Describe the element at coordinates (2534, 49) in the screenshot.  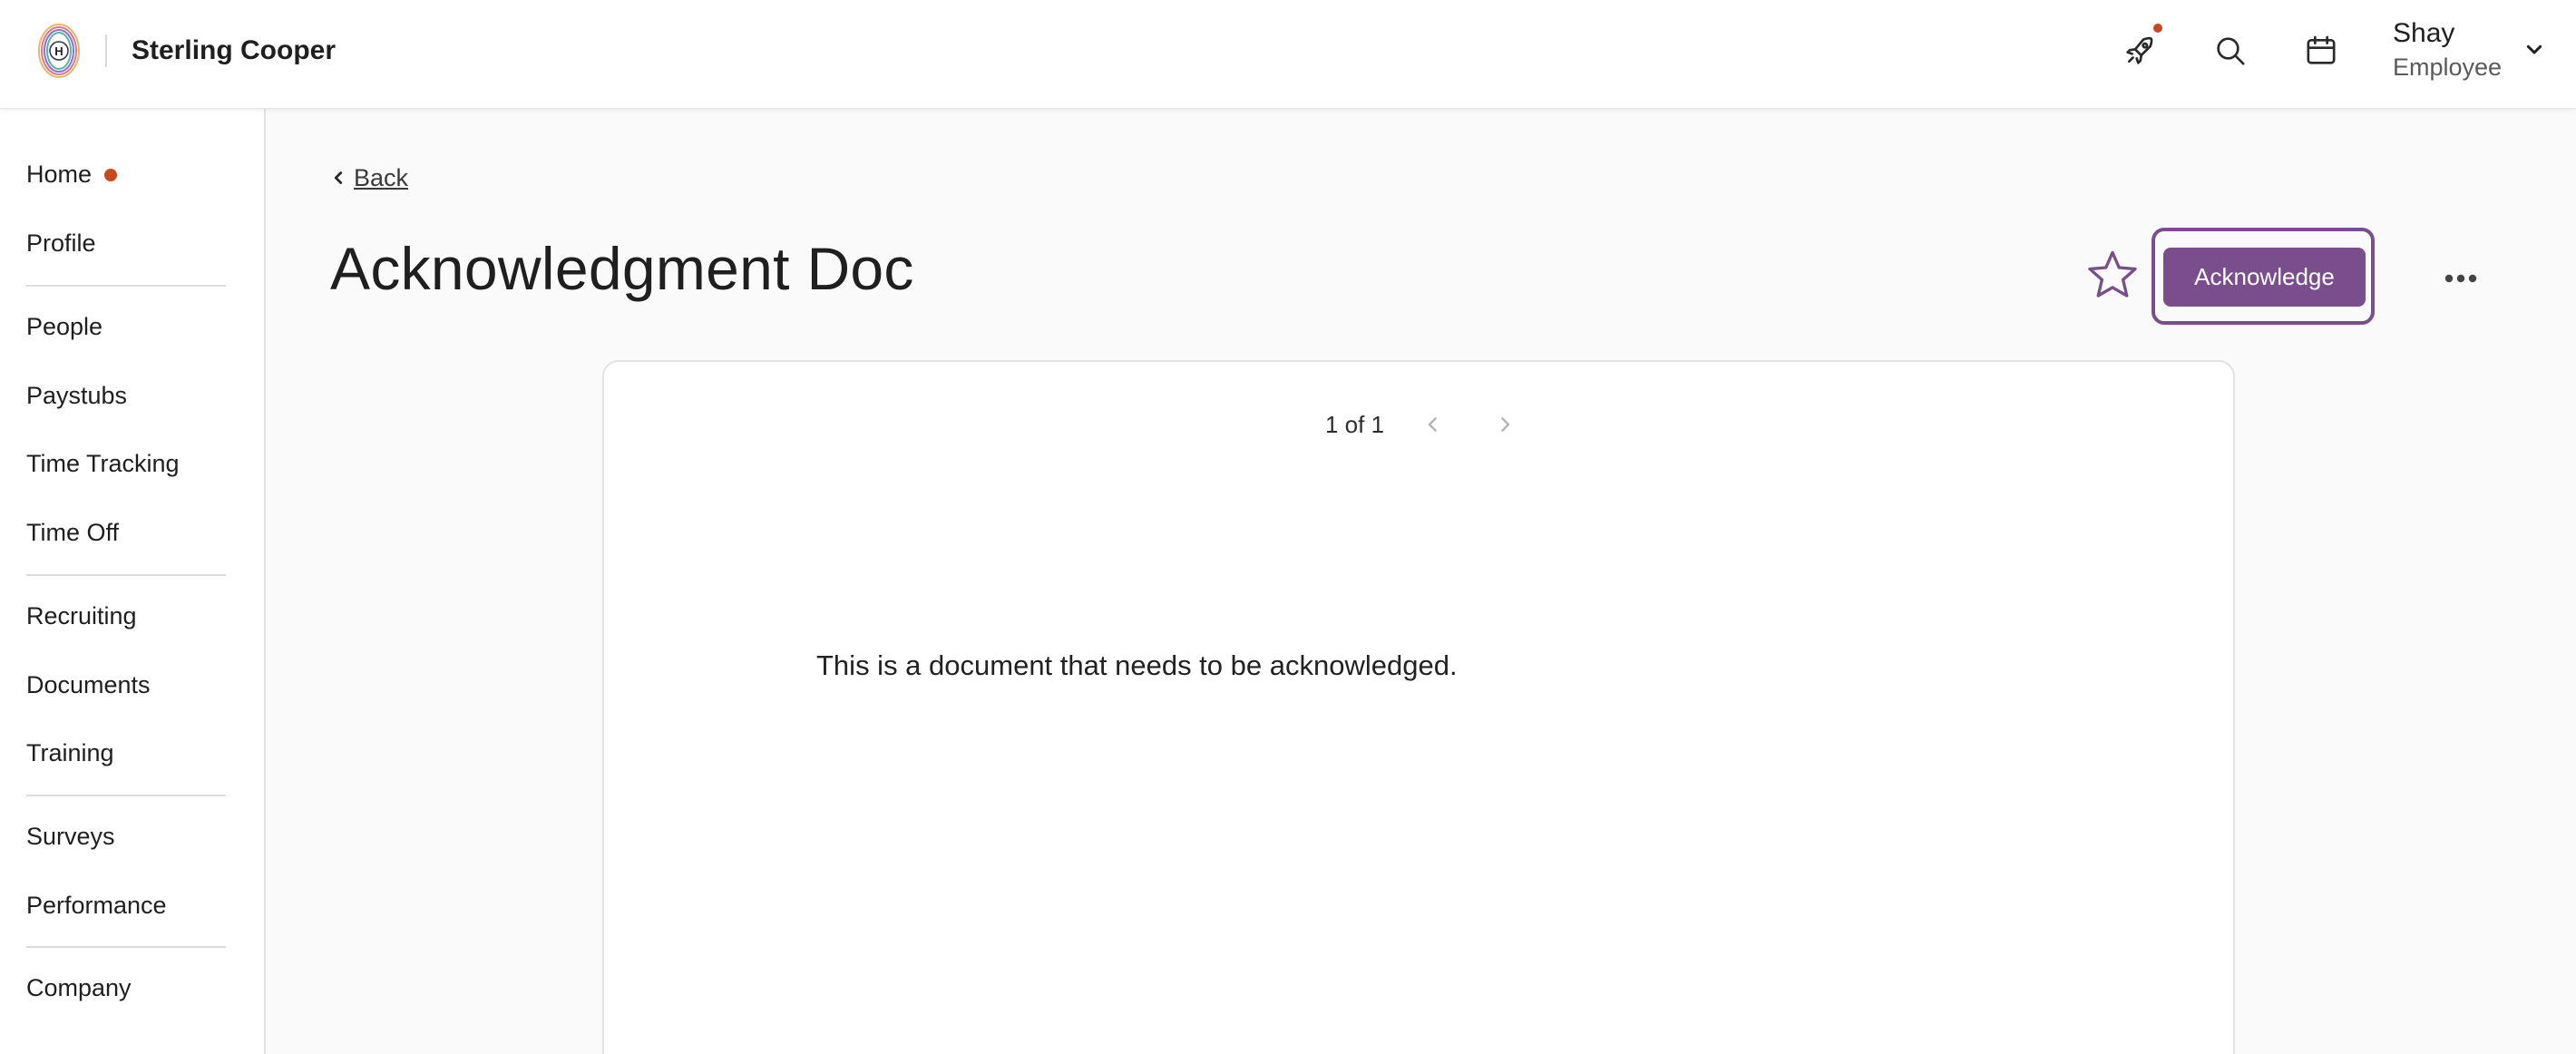
I see `chevron-down-icon` at that location.